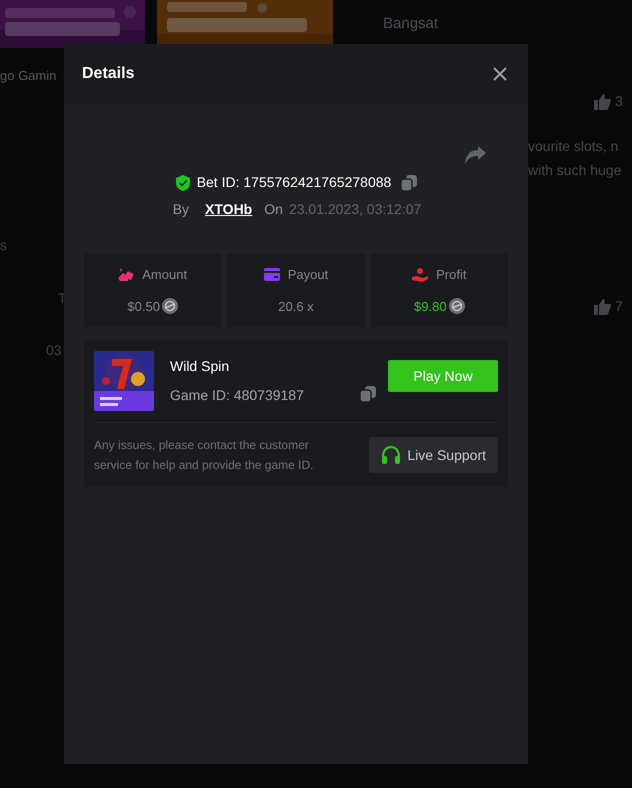 Image resolution: width=632 pixels, height=788 pixels. What do you see at coordinates (355, 209) in the screenshot?
I see `bet-date: 23.01.2023, 03:12:07` at bounding box center [355, 209].